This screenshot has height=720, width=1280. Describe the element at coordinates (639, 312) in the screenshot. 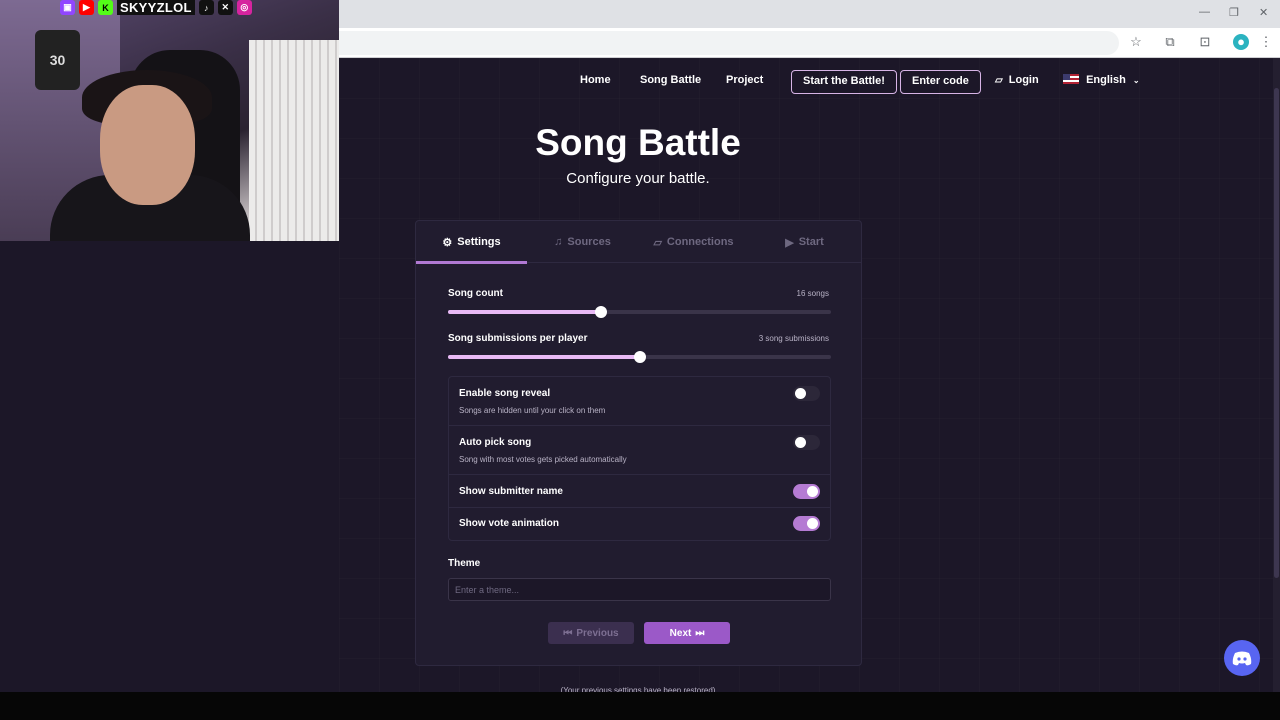

I see `song-count-slider` at that location.